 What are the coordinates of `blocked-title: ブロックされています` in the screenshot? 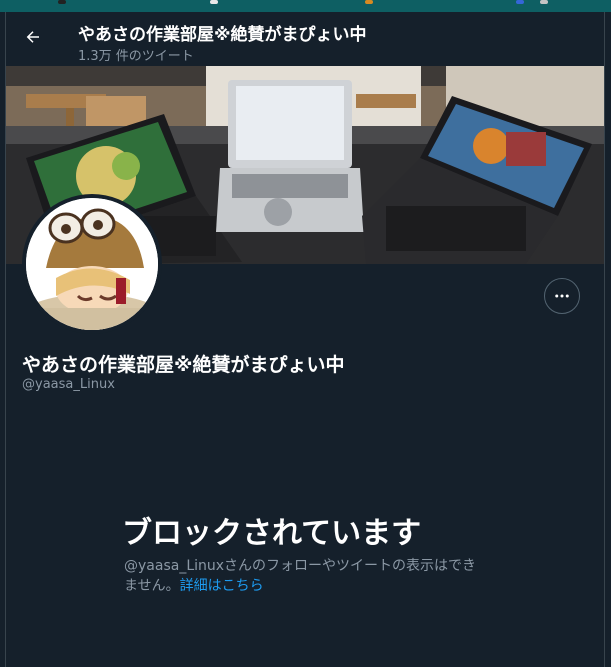 It's located at (272, 533).